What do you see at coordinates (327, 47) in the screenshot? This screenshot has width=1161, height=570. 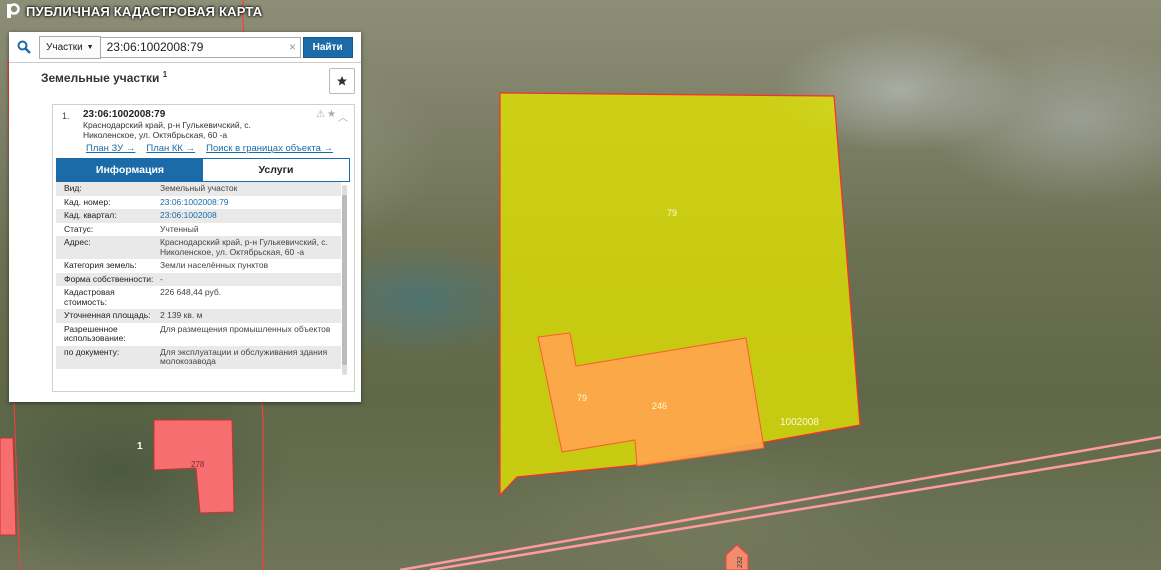 I see `find-button: Найти` at bounding box center [327, 47].